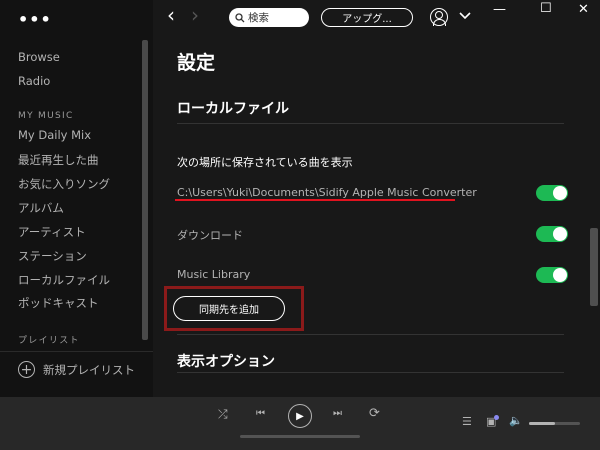  I want to click on shuffle-icon: ⤮, so click(223, 414).